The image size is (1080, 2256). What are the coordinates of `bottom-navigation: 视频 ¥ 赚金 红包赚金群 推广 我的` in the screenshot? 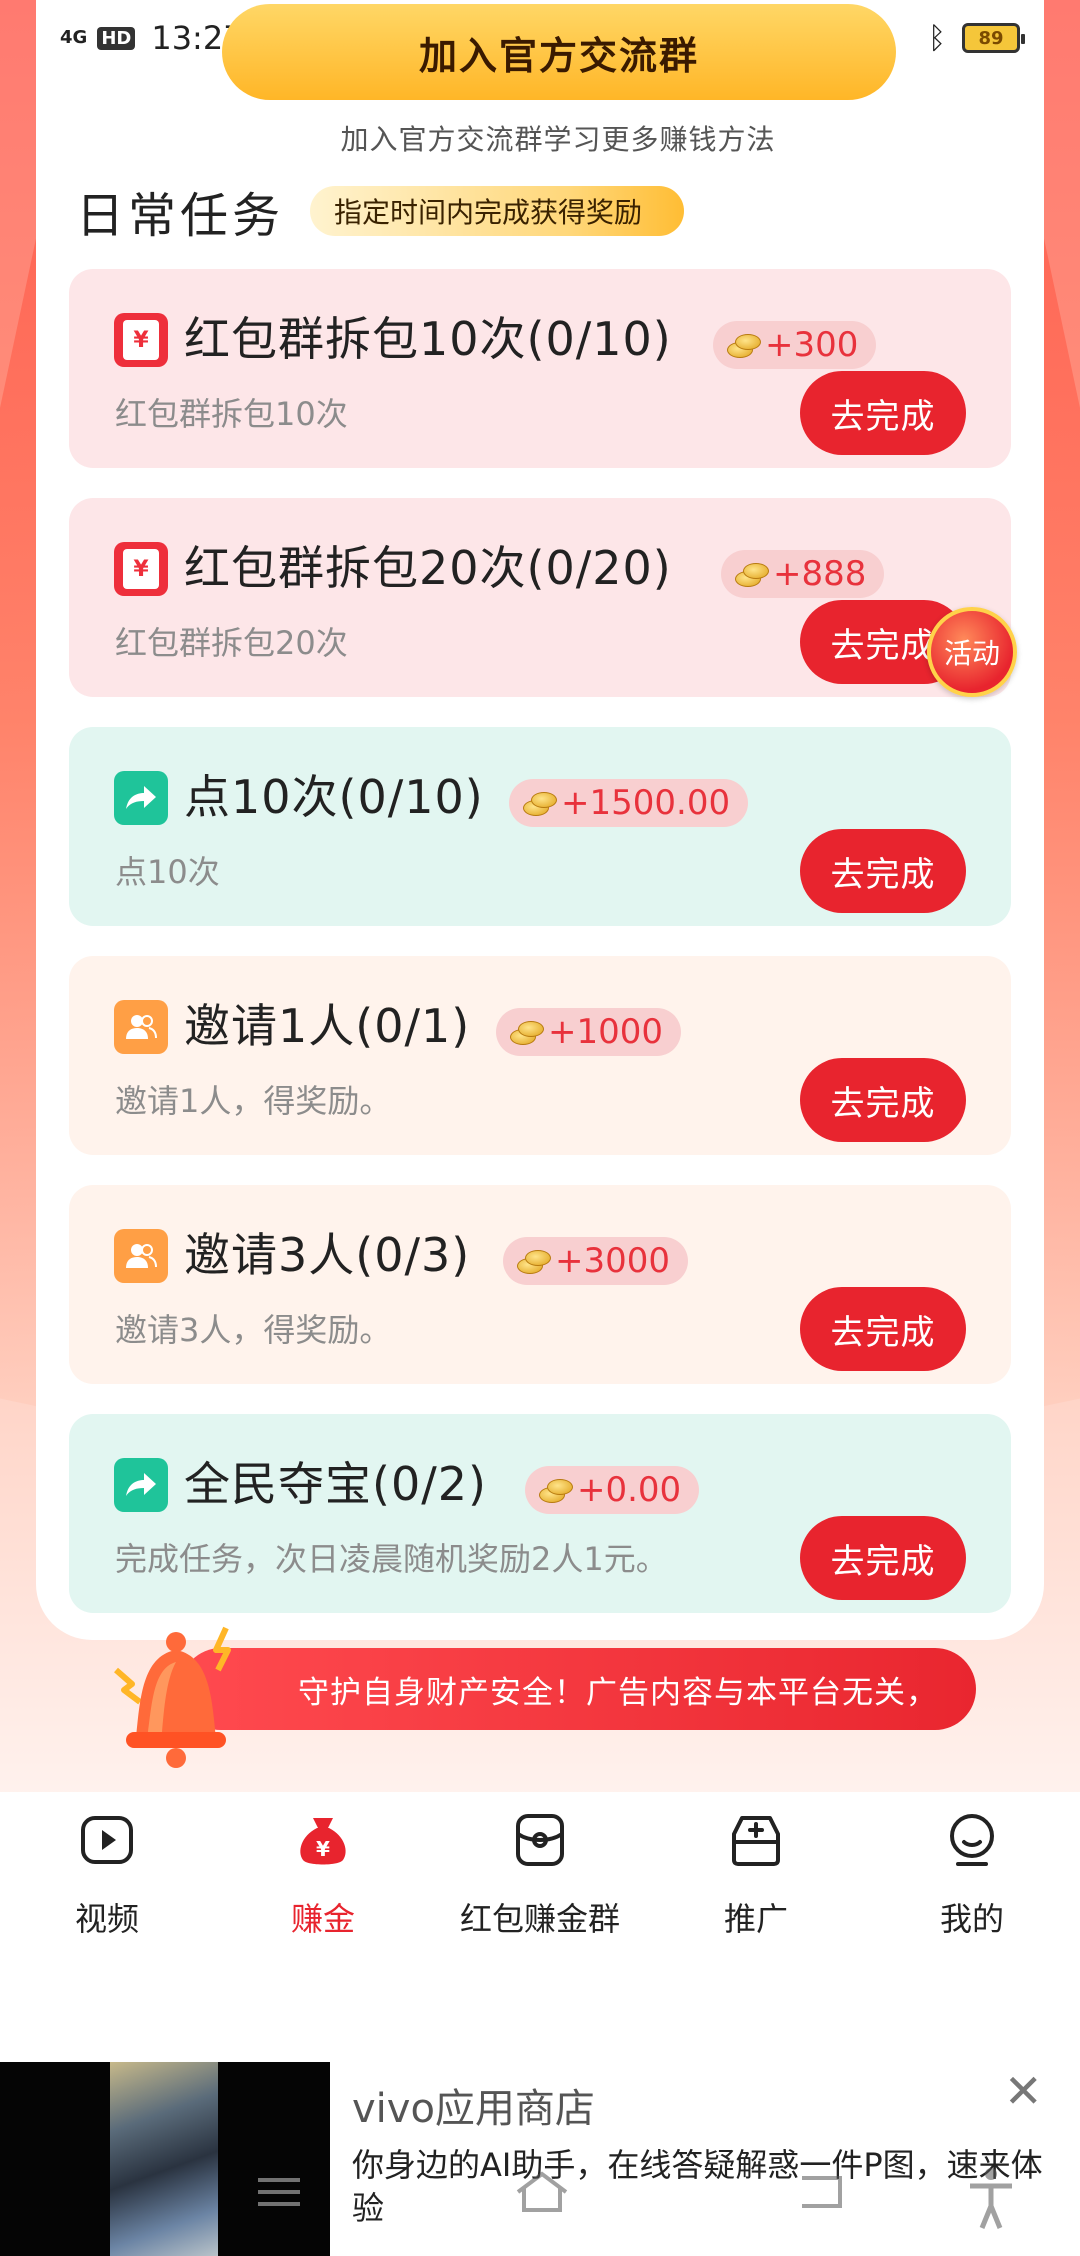 It's located at (540, 1927).